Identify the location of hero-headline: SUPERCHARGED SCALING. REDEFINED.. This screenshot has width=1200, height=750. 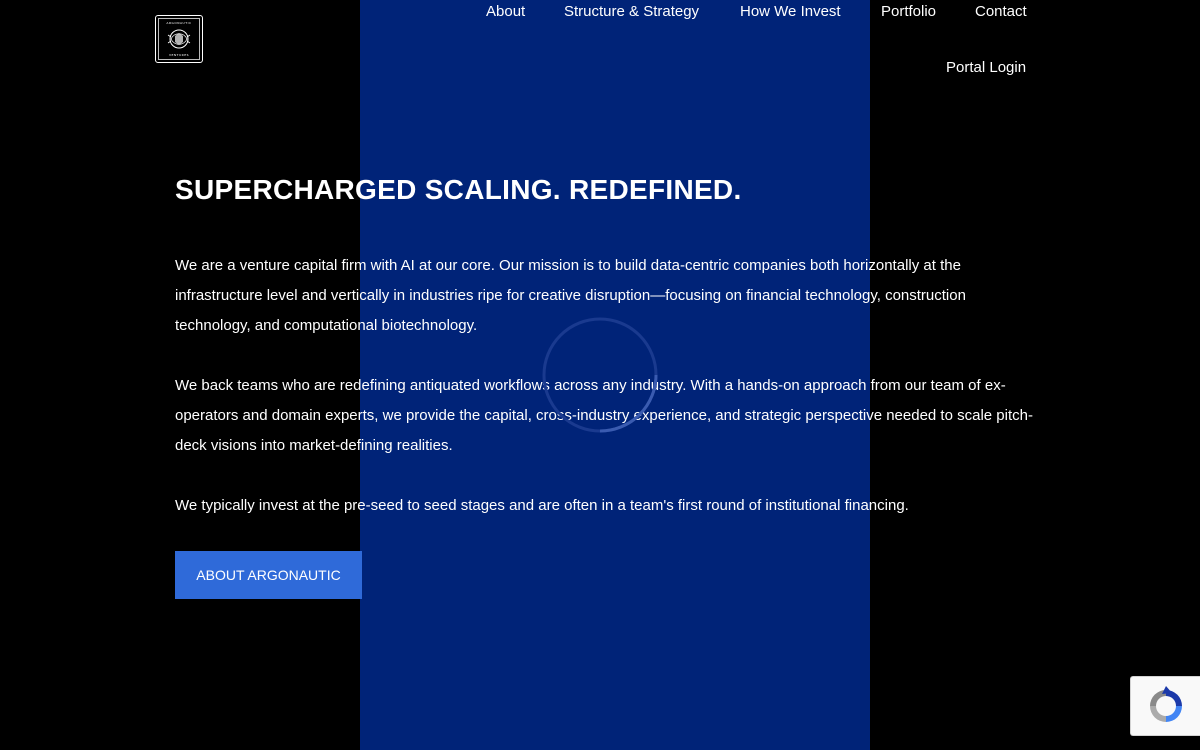
(458, 189).